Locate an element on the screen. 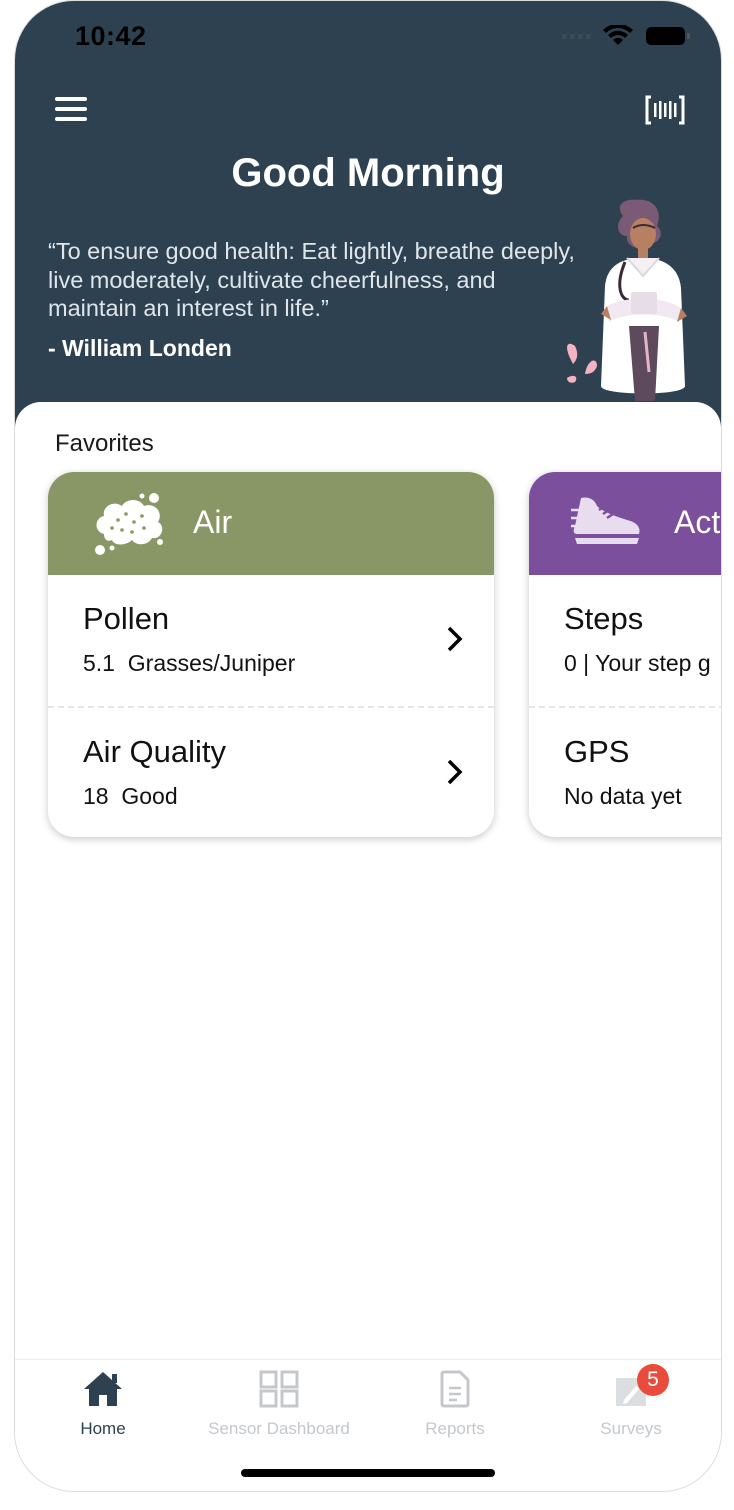 This screenshot has height=1510, width=734. pollen-summary: 5.1 Grasses/Juniper is located at coordinates (189, 663).